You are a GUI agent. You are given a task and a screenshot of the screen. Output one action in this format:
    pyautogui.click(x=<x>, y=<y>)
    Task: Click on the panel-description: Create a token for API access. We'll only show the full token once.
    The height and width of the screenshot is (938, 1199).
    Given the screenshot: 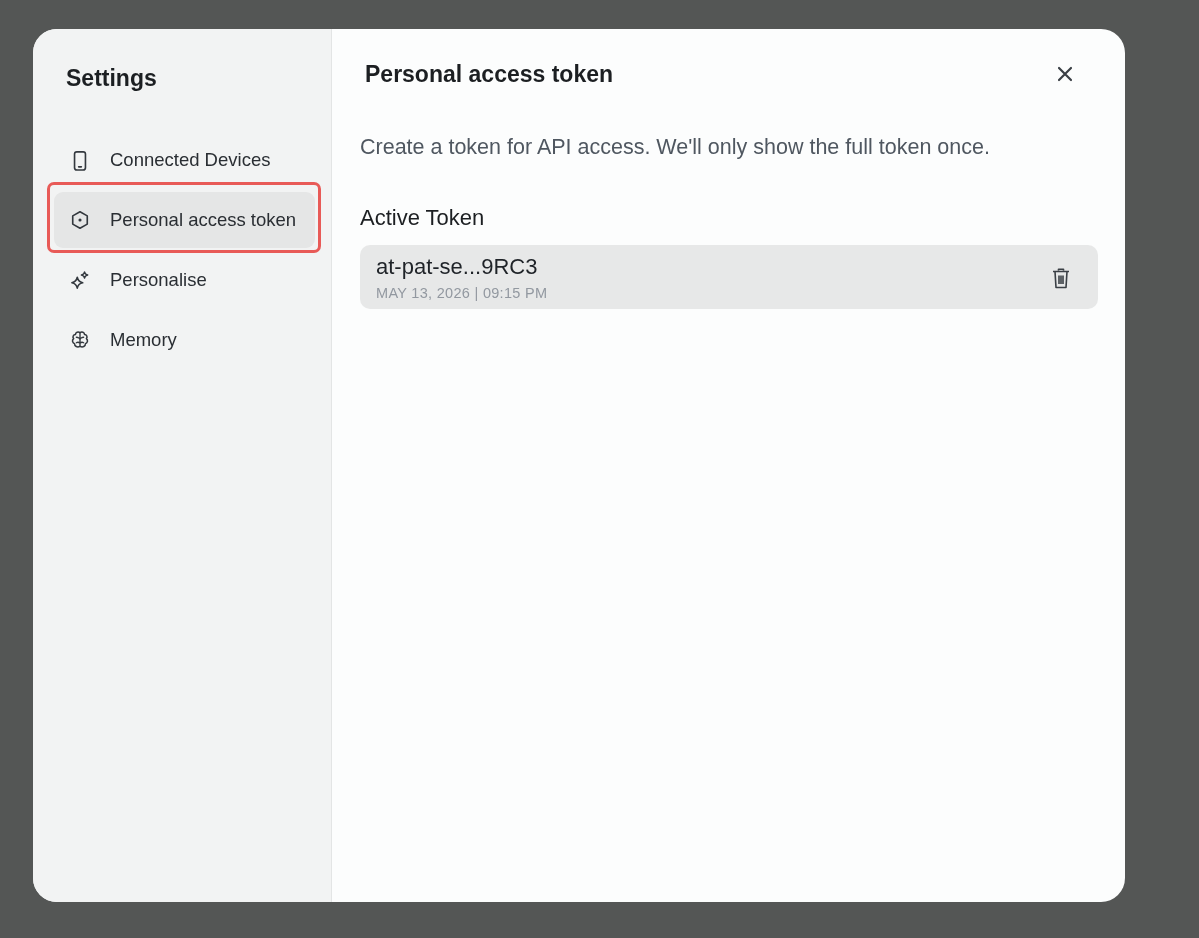 What is the action you would take?
    pyautogui.click(x=675, y=147)
    